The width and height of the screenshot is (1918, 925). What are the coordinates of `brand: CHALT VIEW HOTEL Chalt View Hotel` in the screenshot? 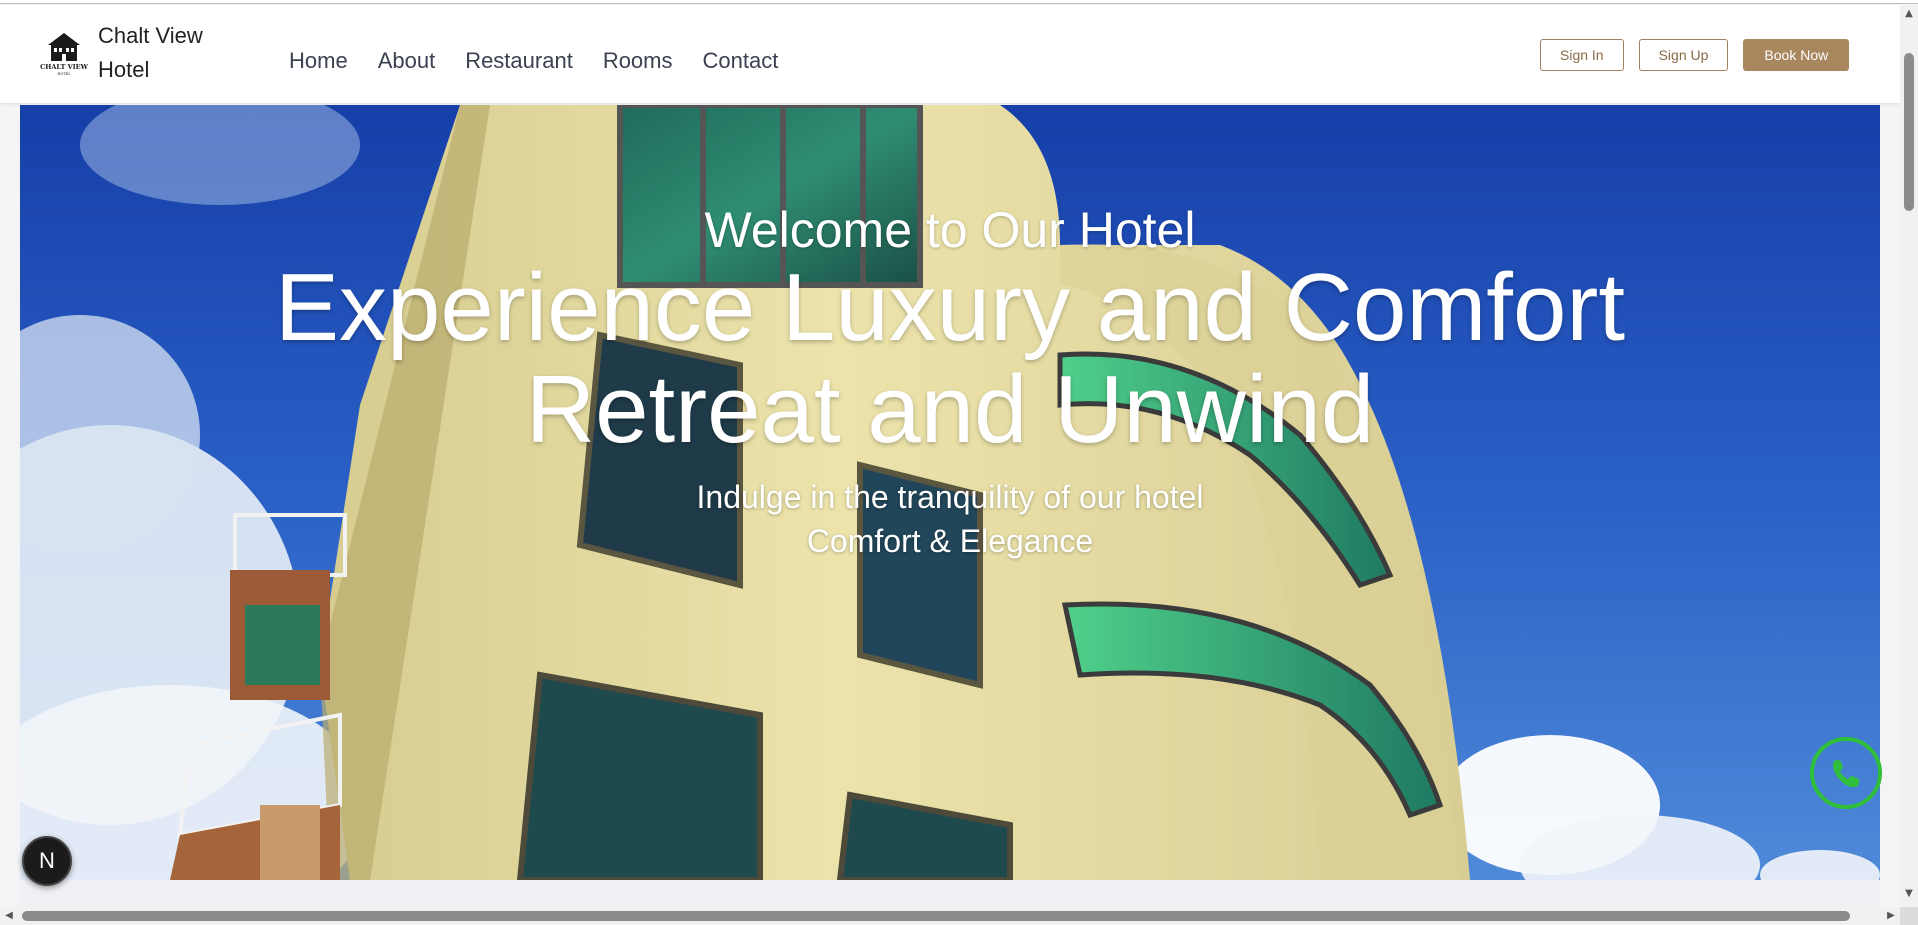 It's located at (139, 53).